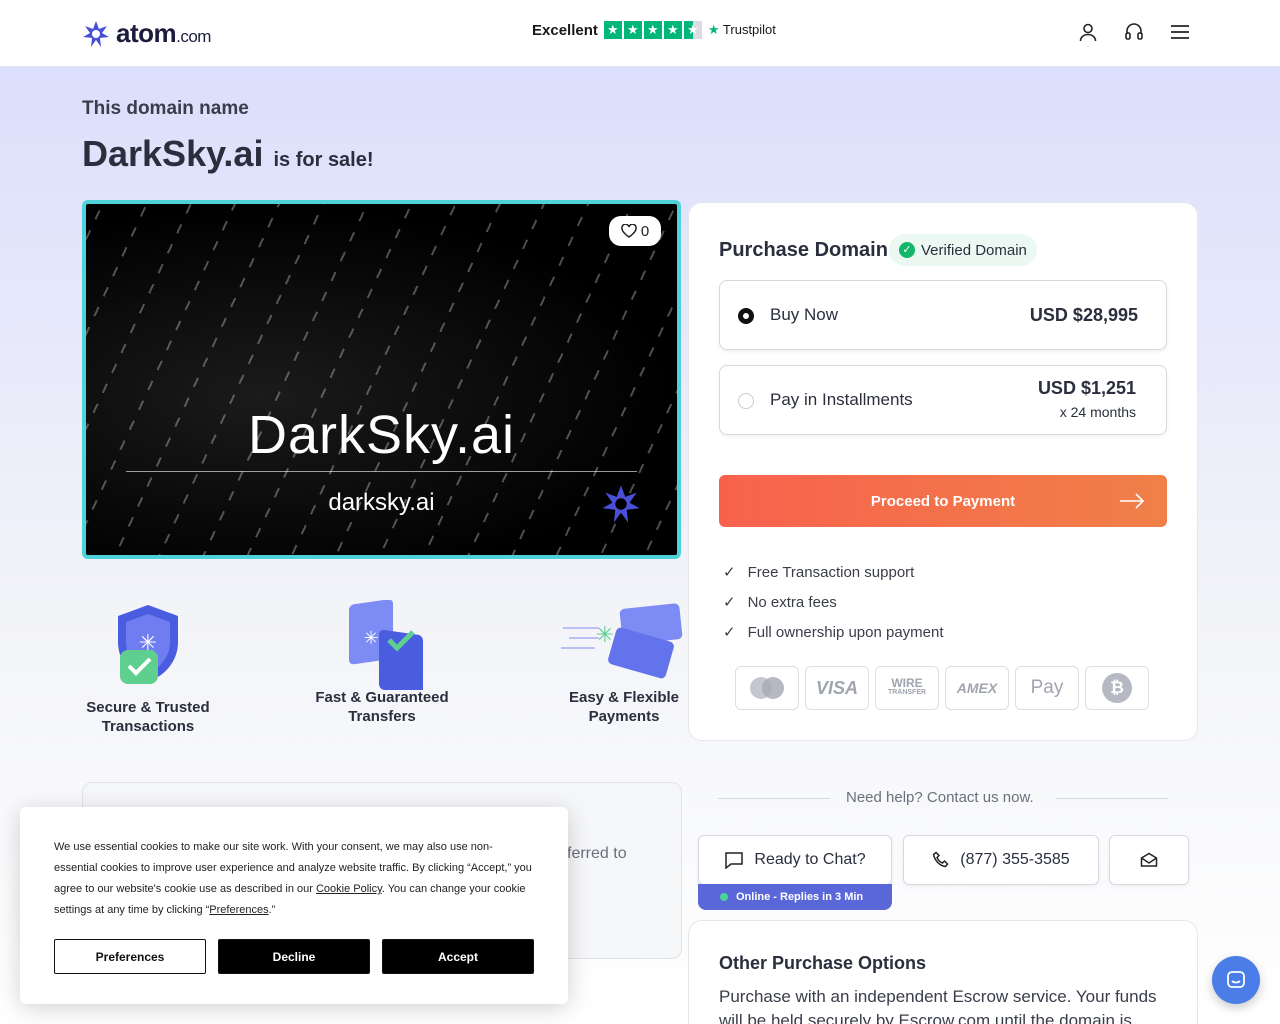  Describe the element at coordinates (165, 108) in the screenshot. I see `page-intro: This domain name` at that location.